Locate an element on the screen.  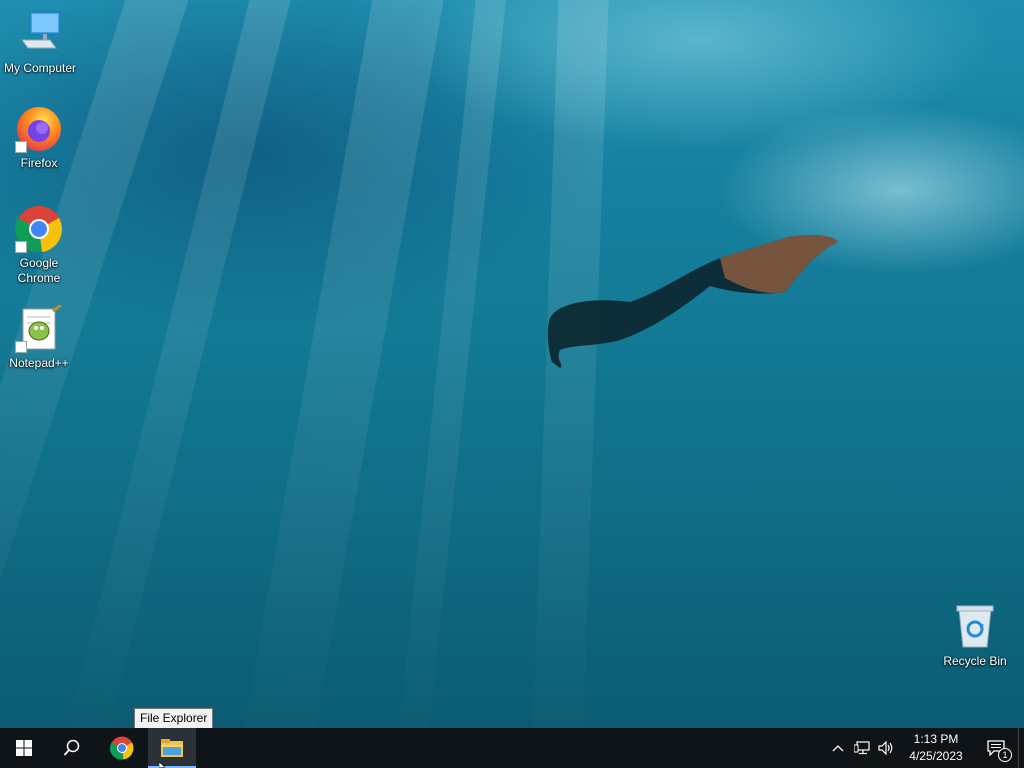
start-button is located at coordinates (24, 748).